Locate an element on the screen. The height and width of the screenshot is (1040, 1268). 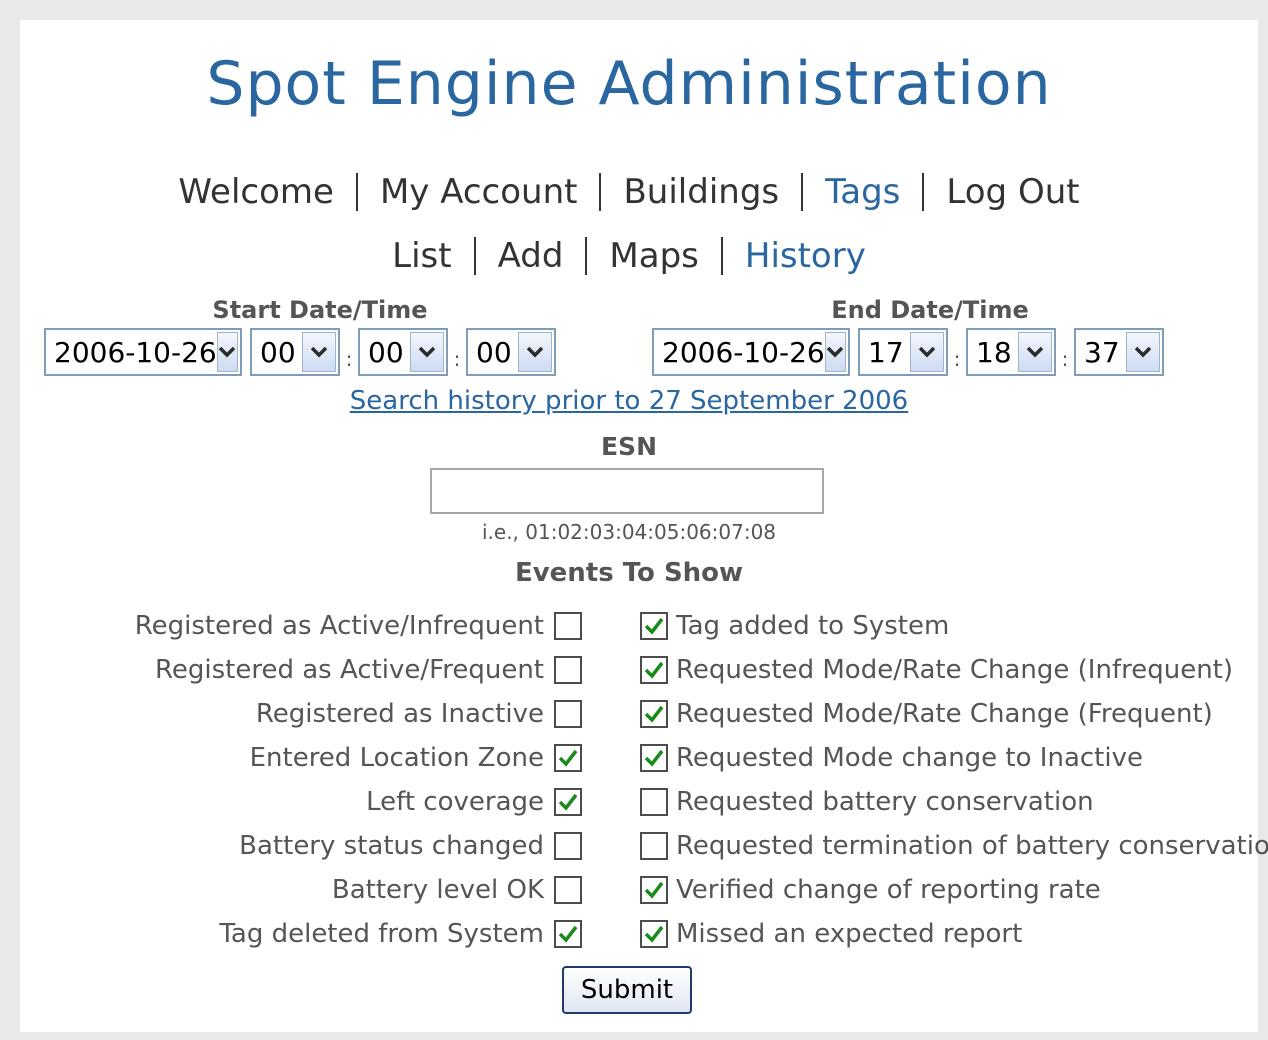
event-label: Requested battery conservation is located at coordinates (885, 802).